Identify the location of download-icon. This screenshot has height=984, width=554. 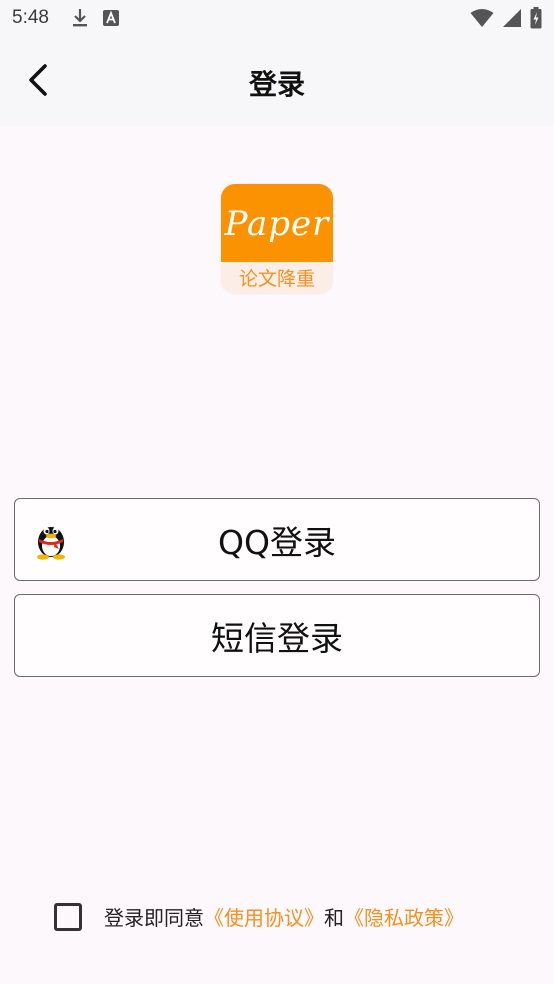
(79, 18).